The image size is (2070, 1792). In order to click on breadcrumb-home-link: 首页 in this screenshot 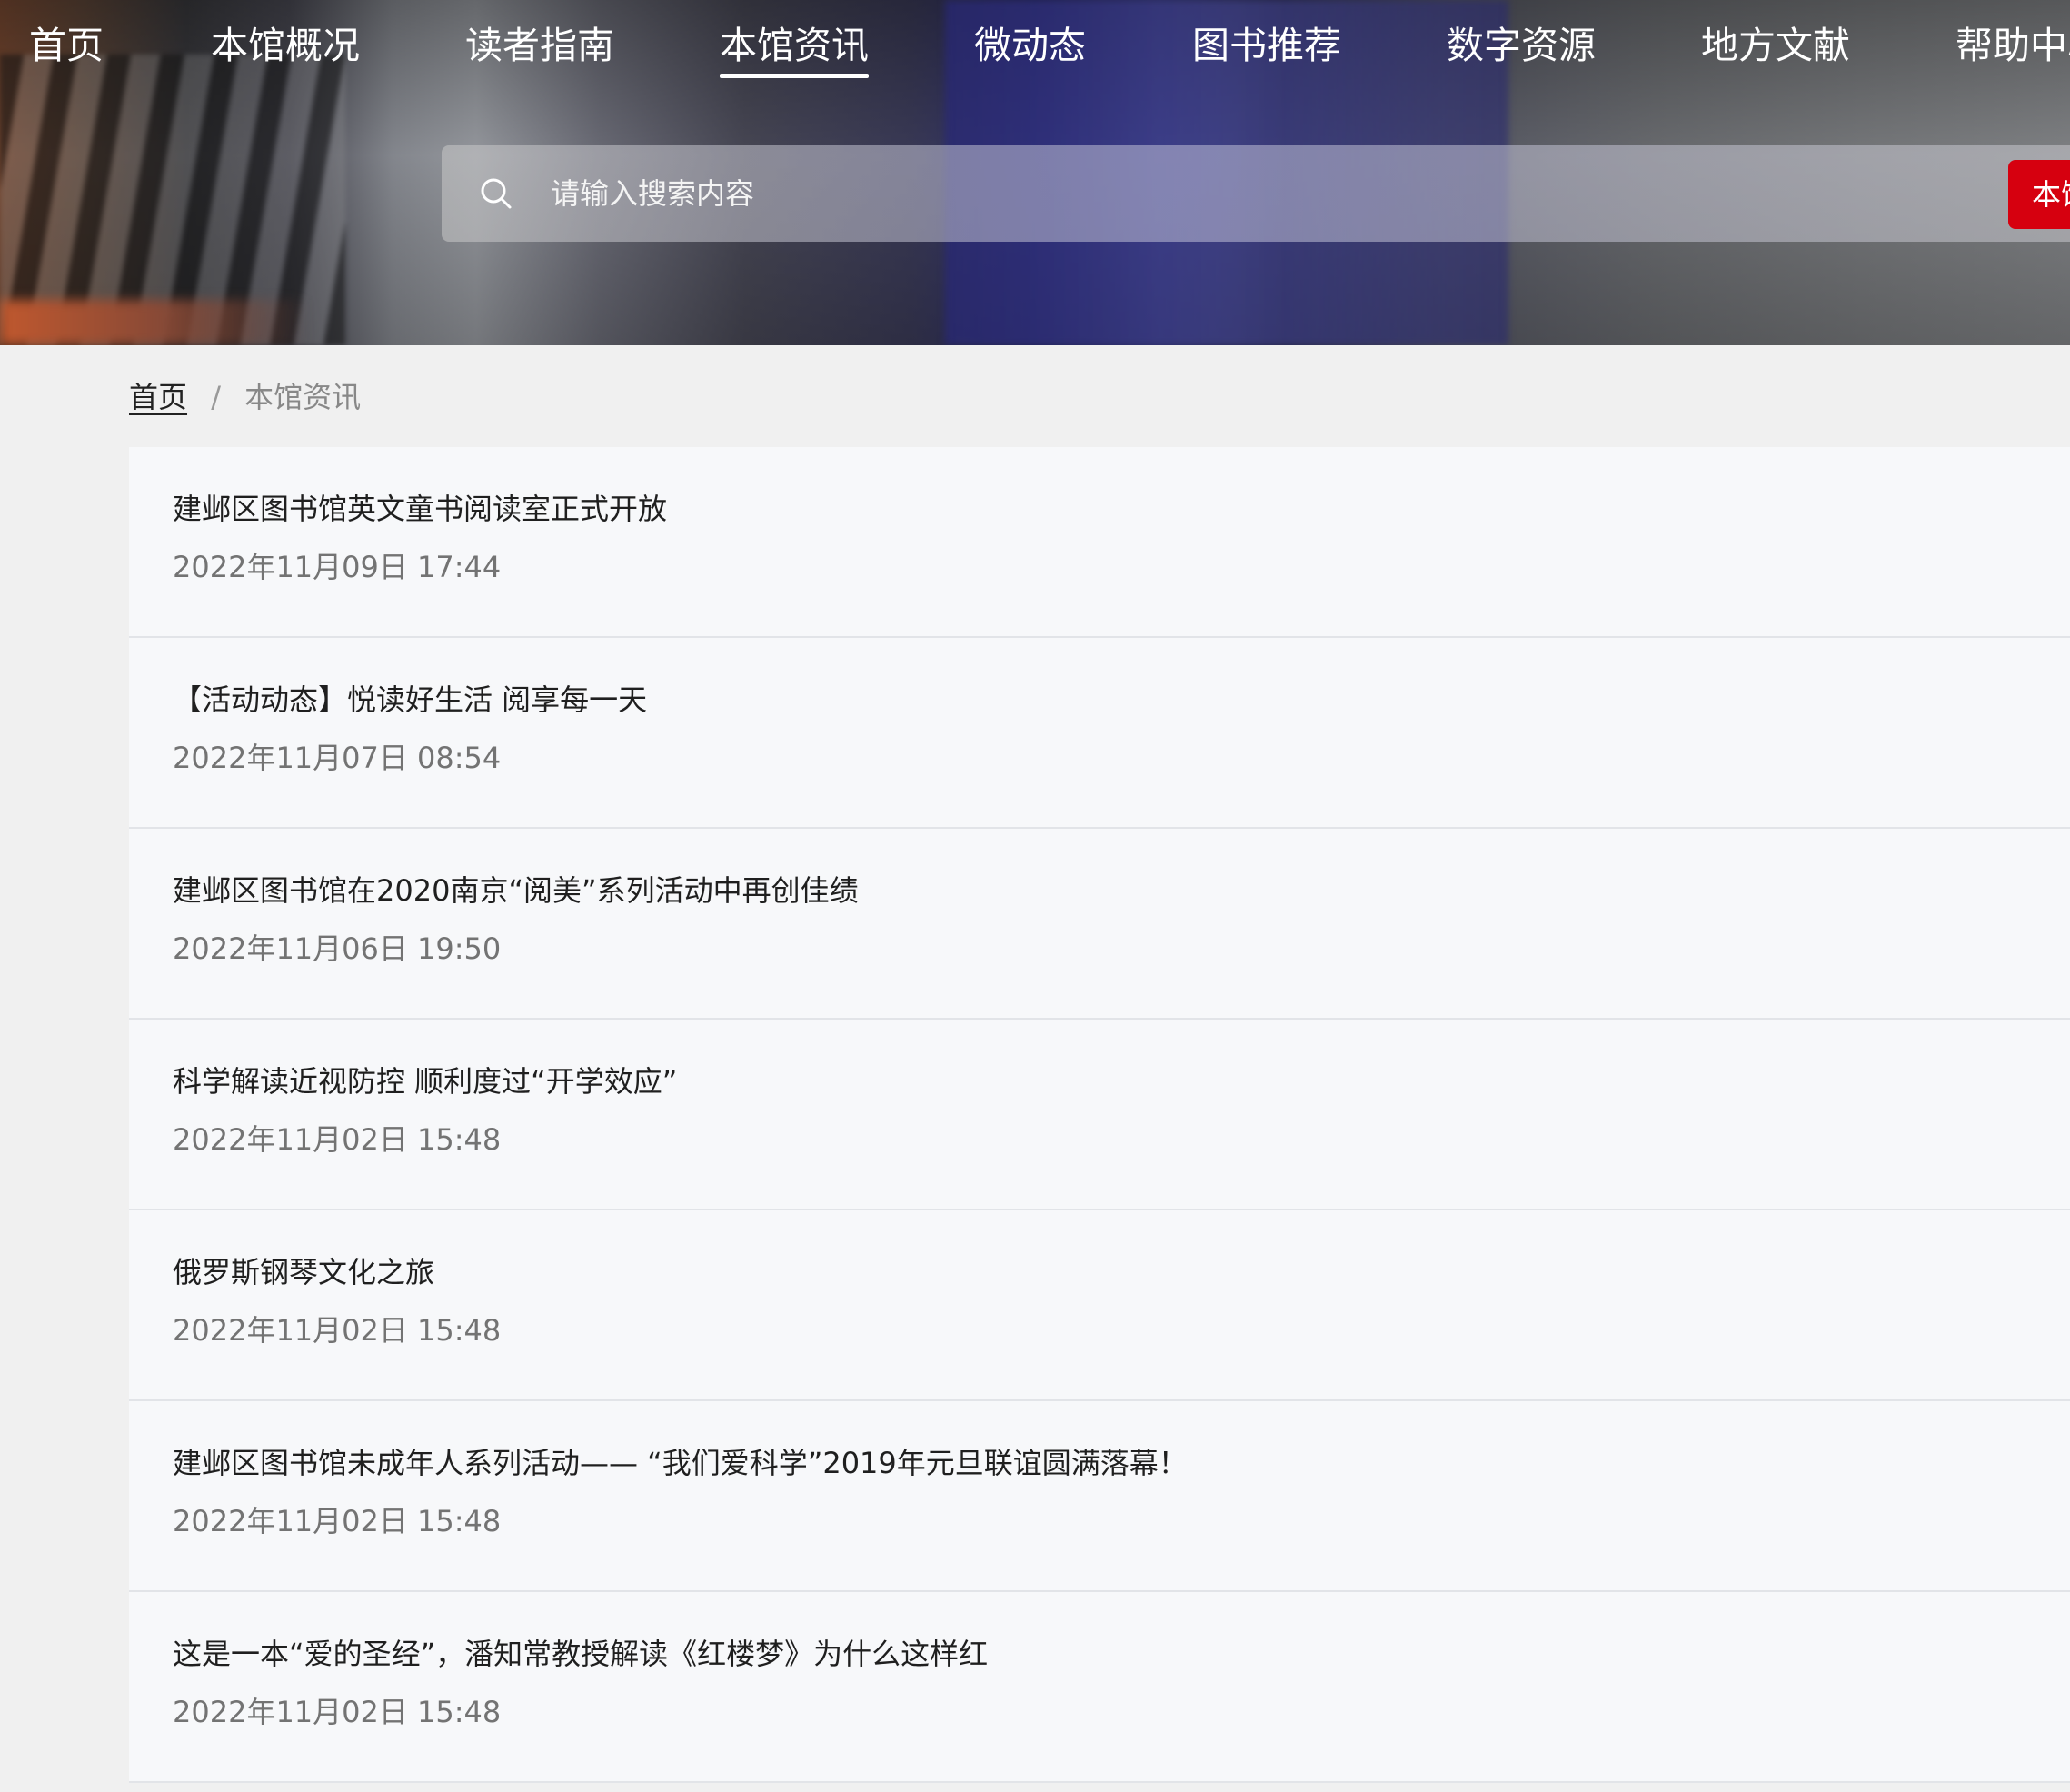, I will do `click(158, 397)`.